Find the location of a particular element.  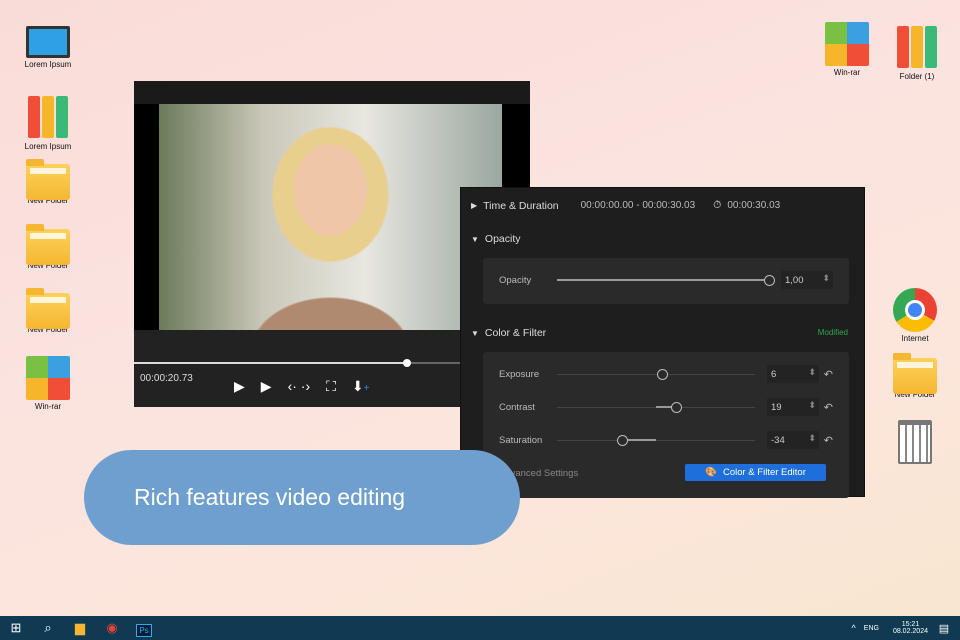

duration: 00:00:30.03 is located at coordinates (754, 205).